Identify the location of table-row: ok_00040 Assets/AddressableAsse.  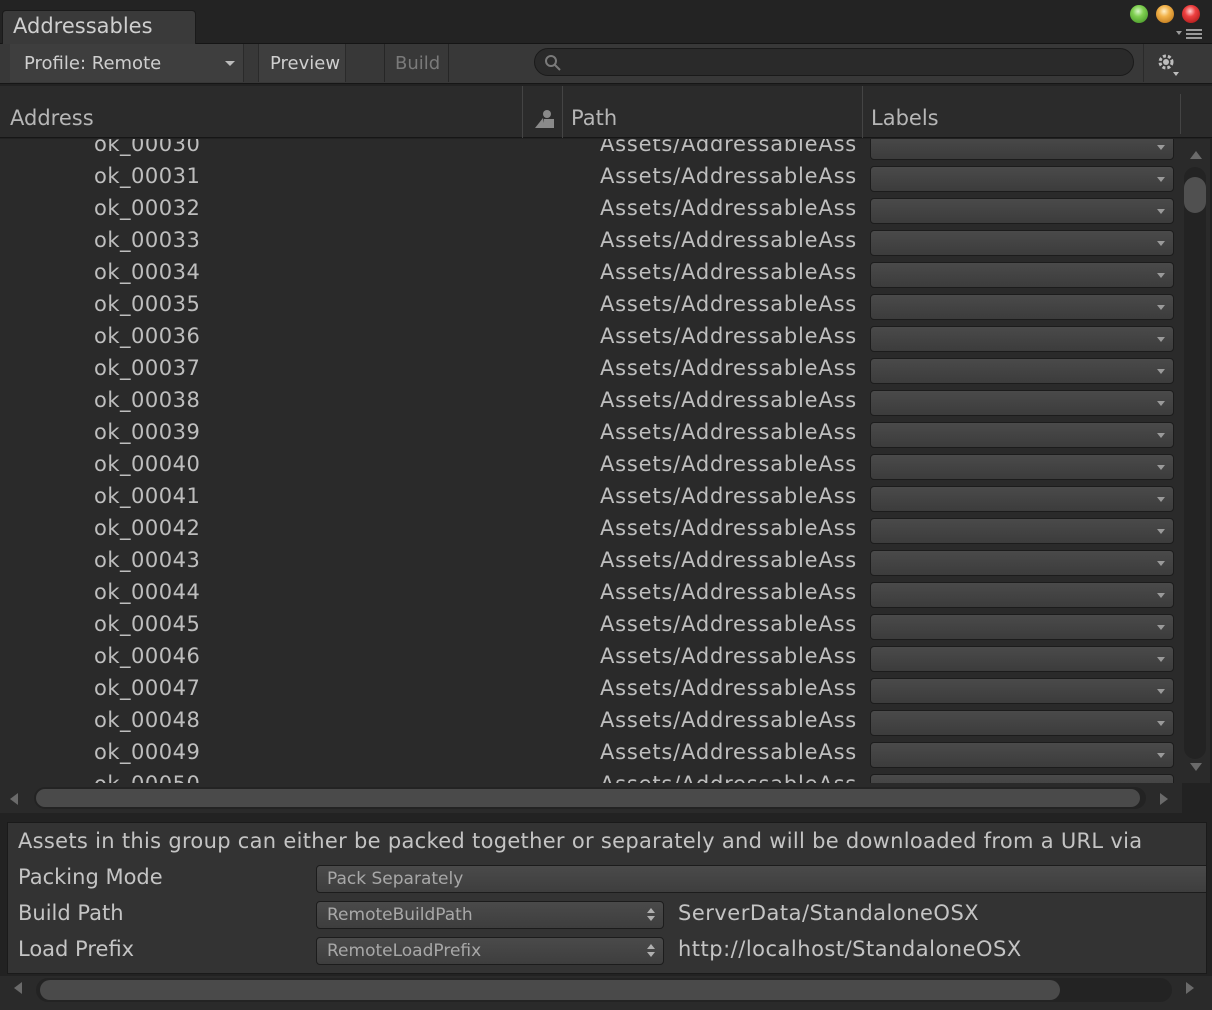
(591, 466).